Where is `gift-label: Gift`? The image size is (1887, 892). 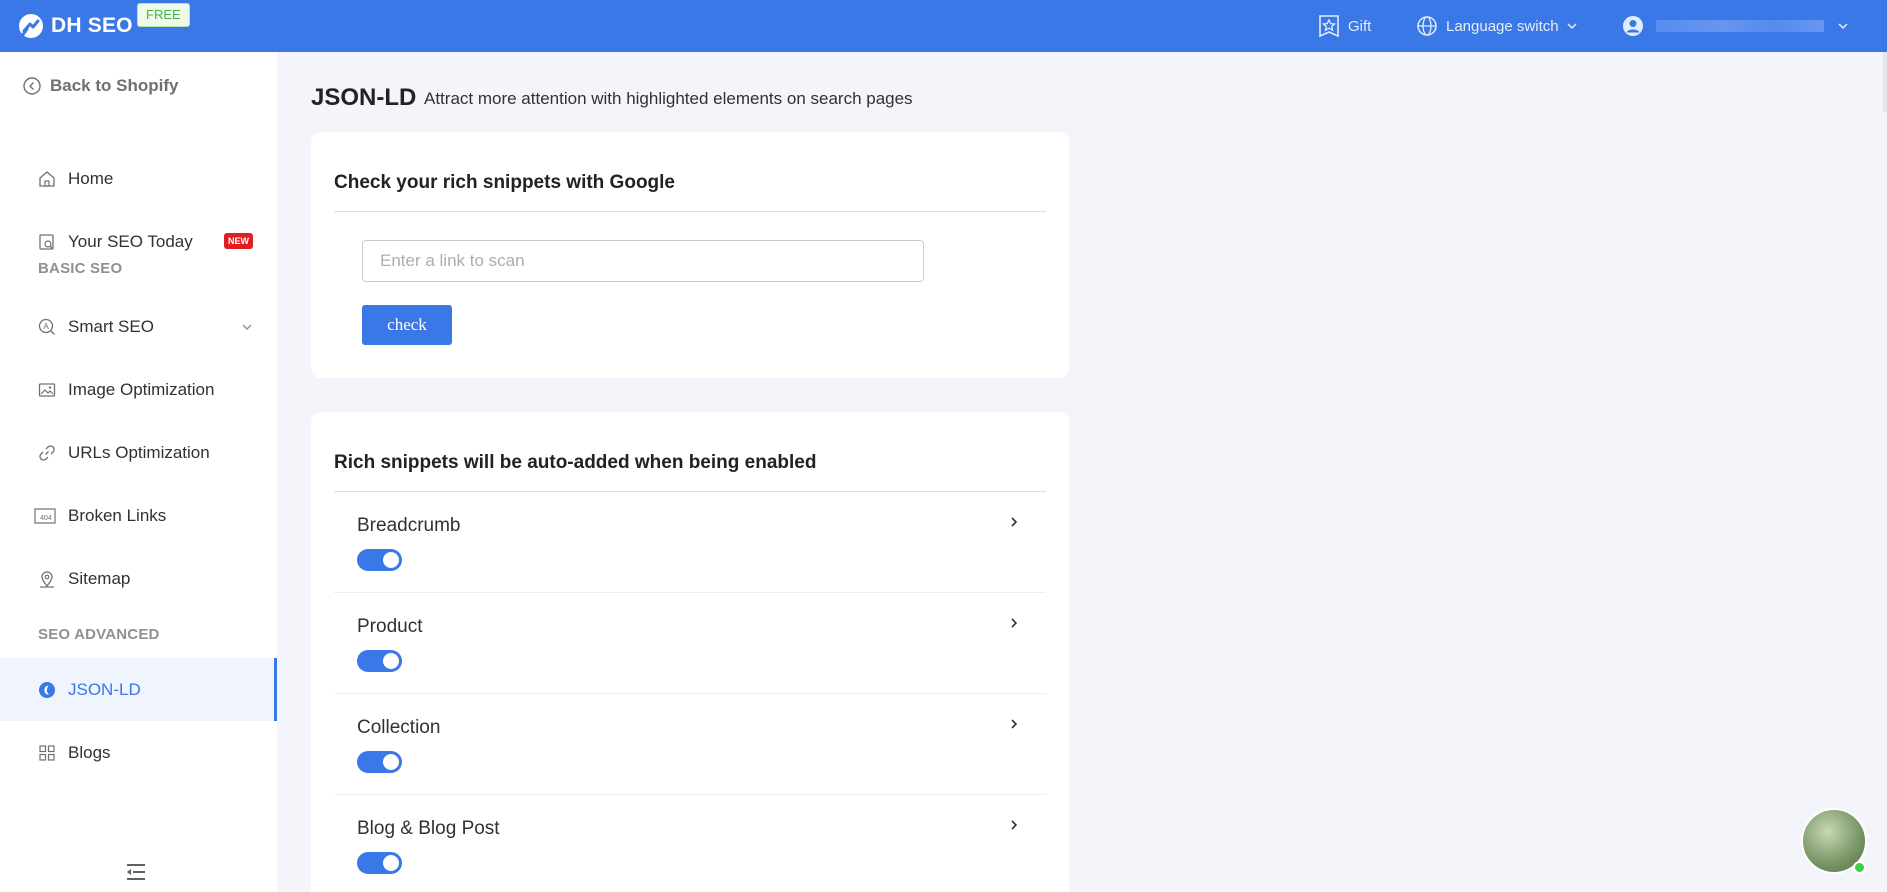 gift-label: Gift is located at coordinates (1360, 26).